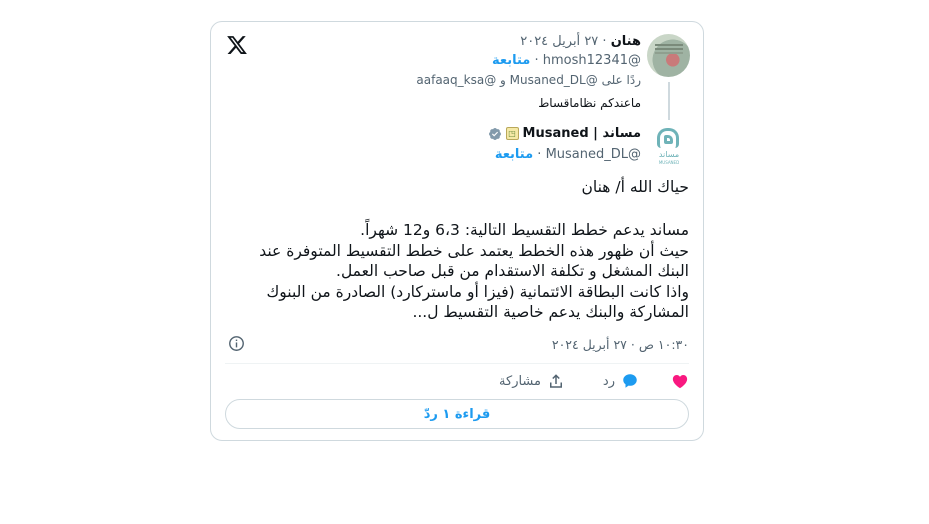 Image resolution: width=929 pixels, height=524 pixels. Describe the element at coordinates (608, 381) in the screenshot. I see `reply-label: رد` at that location.